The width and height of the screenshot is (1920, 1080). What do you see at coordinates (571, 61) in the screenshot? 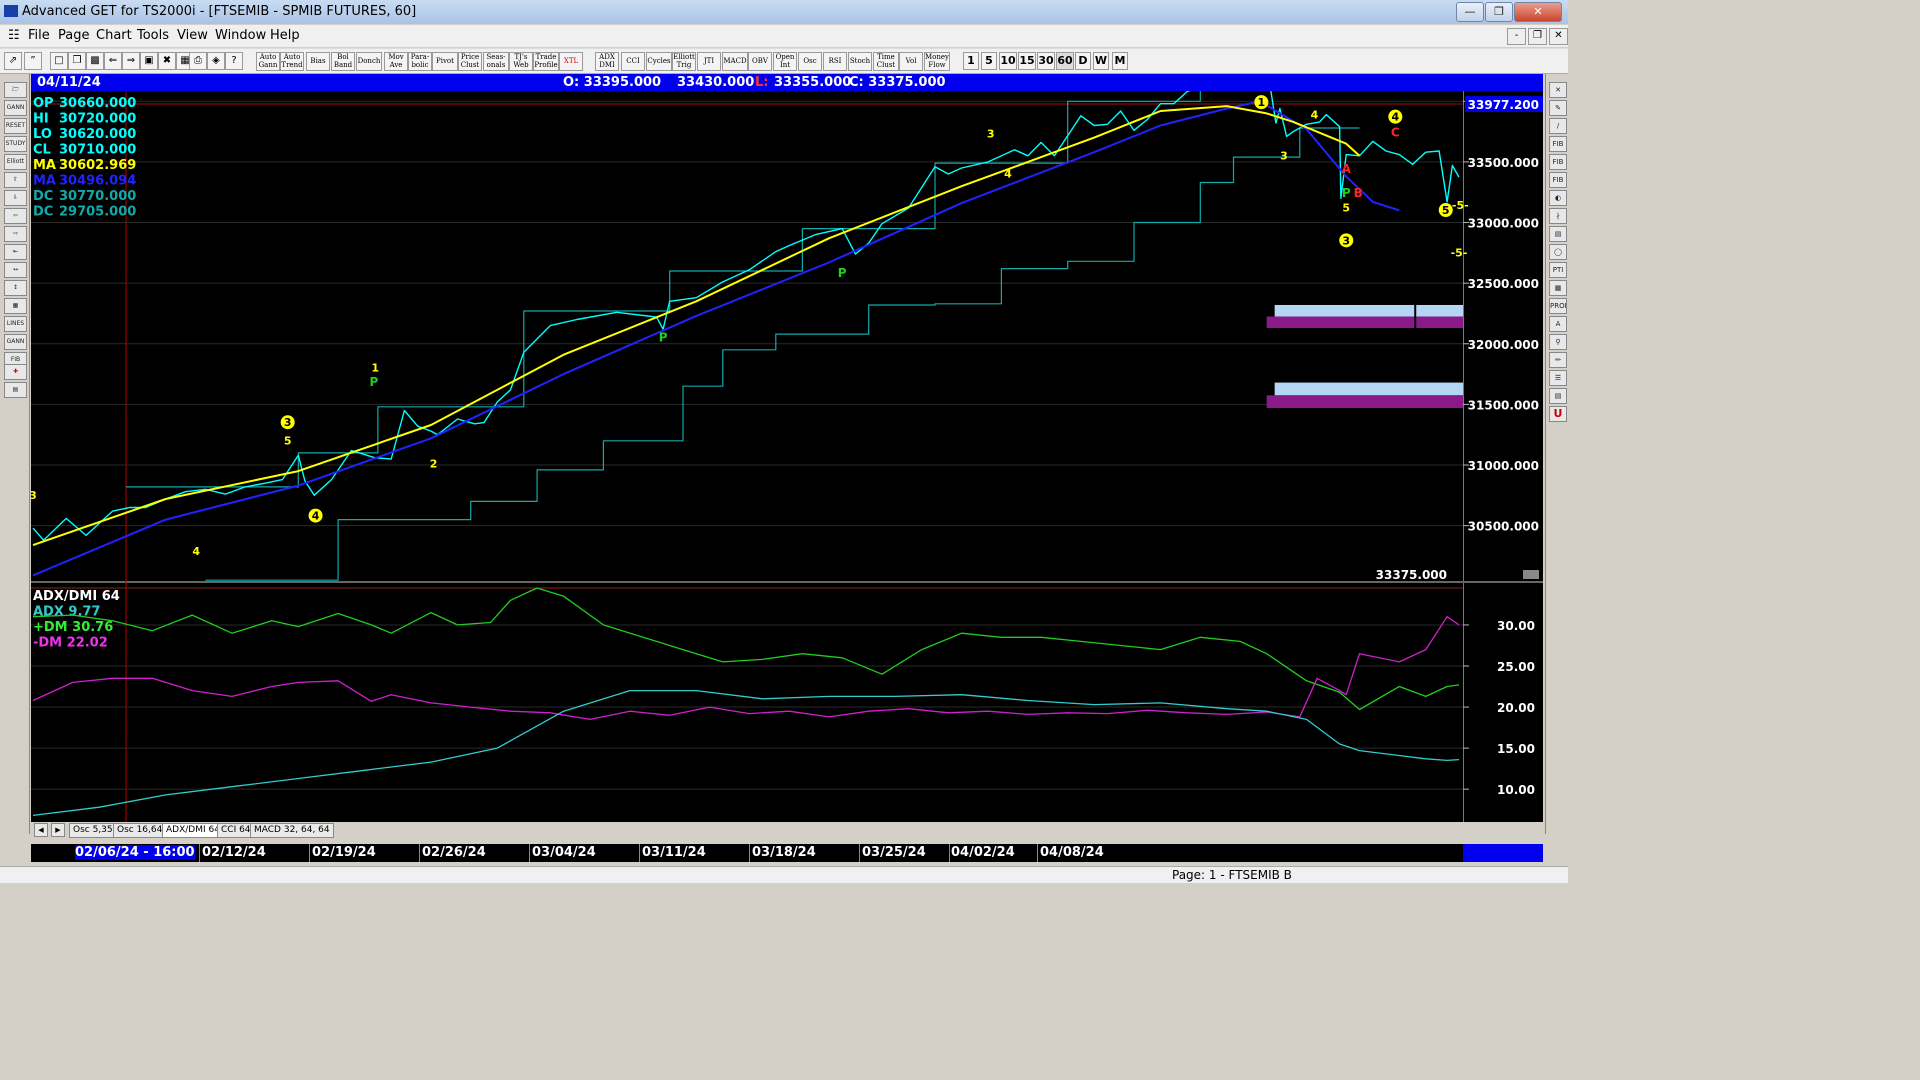
I see `study-xtl: XTL` at bounding box center [571, 61].